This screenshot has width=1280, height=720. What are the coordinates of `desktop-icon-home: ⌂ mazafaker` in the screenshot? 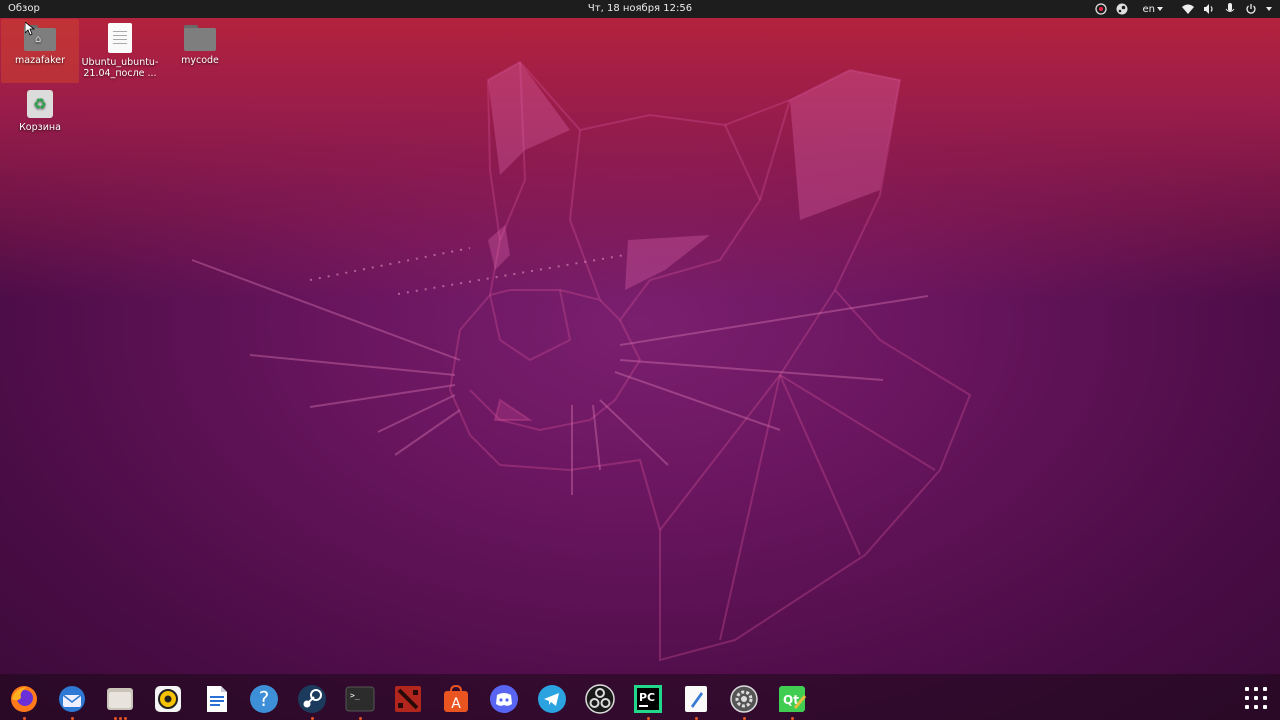 It's located at (40, 51).